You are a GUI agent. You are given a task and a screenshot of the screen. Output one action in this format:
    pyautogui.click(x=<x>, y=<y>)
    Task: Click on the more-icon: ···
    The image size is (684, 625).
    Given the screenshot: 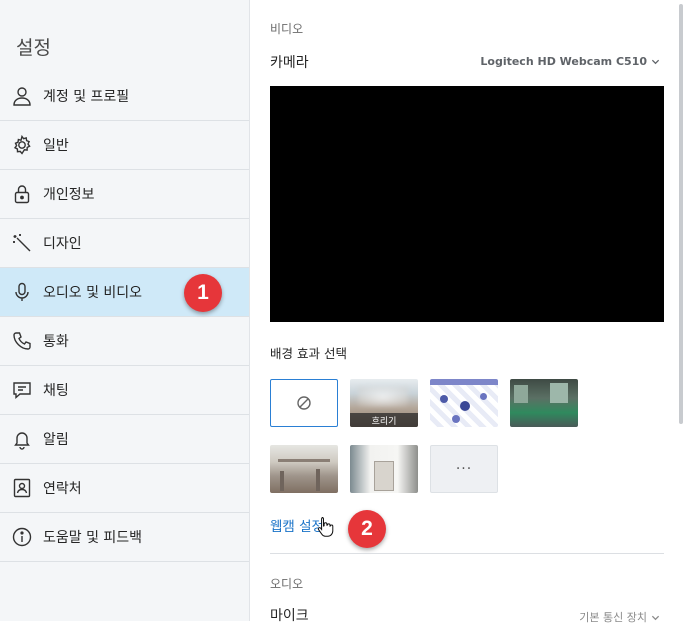 What is the action you would take?
    pyautogui.click(x=464, y=469)
    